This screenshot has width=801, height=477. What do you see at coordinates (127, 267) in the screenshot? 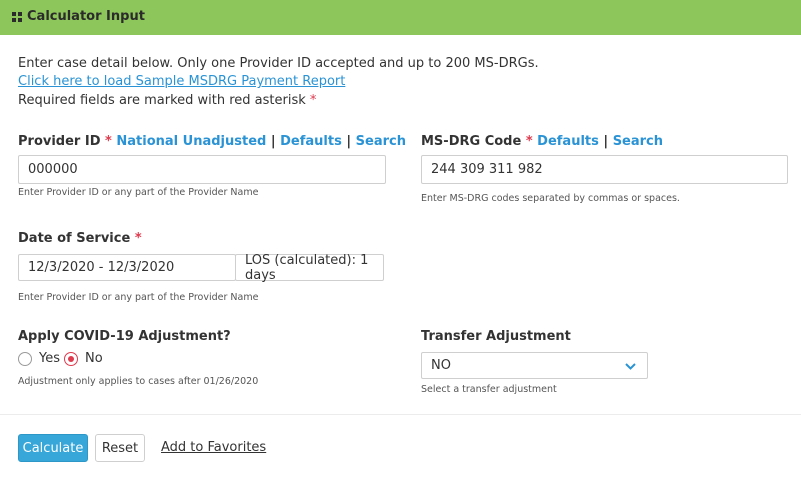
I see `date-range-input: 12/3/2020 - 12/3/2020` at bounding box center [127, 267].